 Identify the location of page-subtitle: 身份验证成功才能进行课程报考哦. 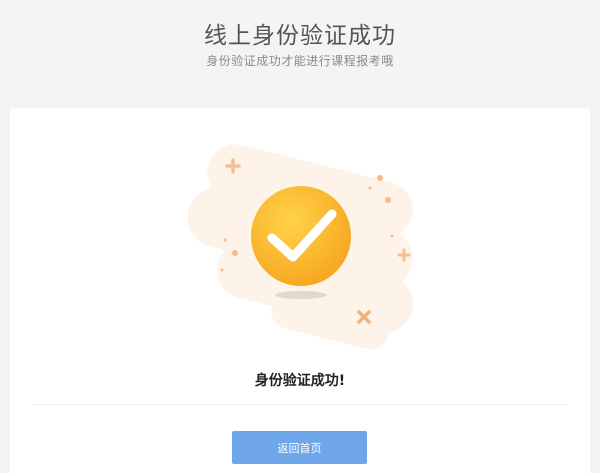
(300, 61).